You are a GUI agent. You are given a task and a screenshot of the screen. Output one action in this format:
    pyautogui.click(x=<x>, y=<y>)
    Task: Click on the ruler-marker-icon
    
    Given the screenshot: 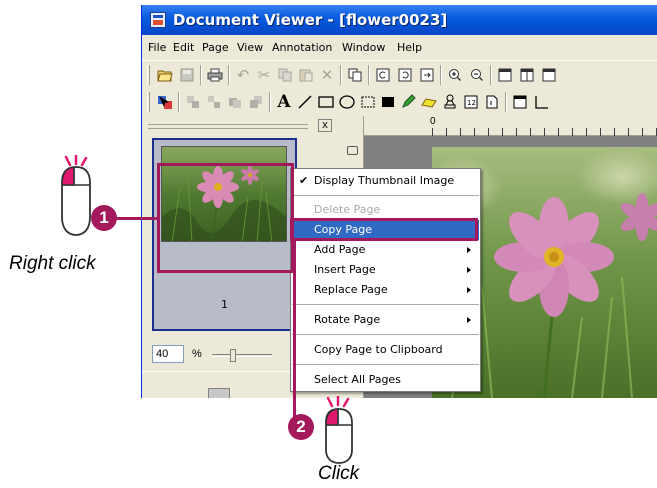 What is the action you would take?
    pyautogui.click(x=352, y=150)
    